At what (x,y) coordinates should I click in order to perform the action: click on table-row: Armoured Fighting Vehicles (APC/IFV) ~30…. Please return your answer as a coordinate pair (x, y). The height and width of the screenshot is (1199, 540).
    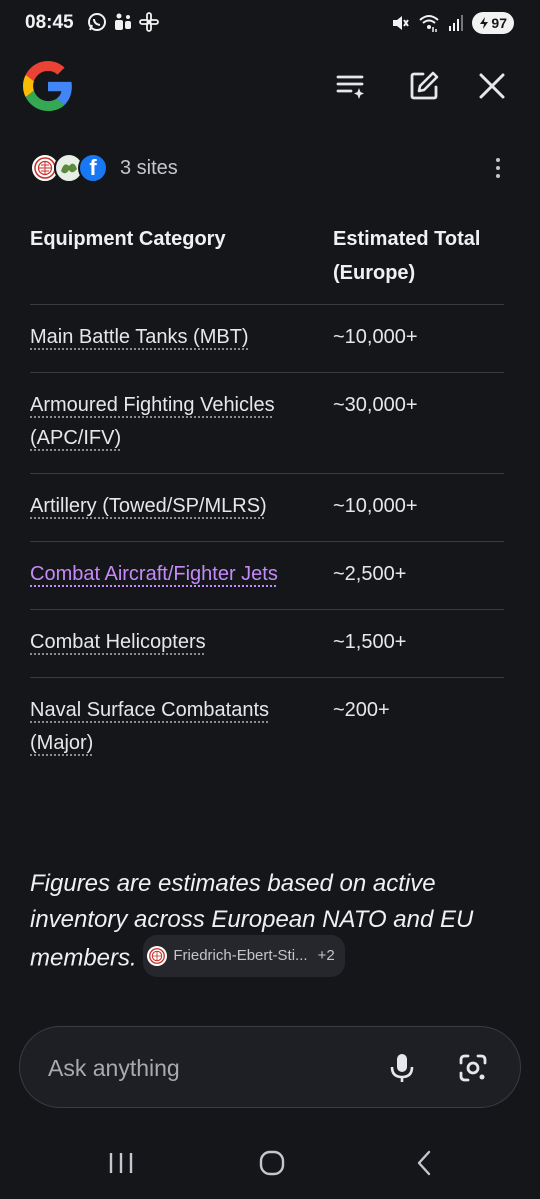
    Looking at the image, I should click on (267, 423).